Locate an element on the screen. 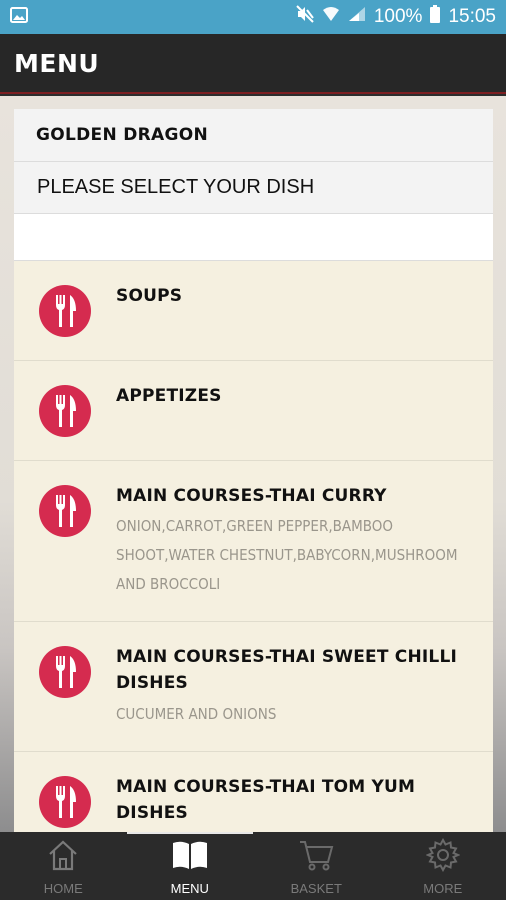 Image resolution: width=506 pixels, height=900 pixels. app-bar: MENU is located at coordinates (253, 64).